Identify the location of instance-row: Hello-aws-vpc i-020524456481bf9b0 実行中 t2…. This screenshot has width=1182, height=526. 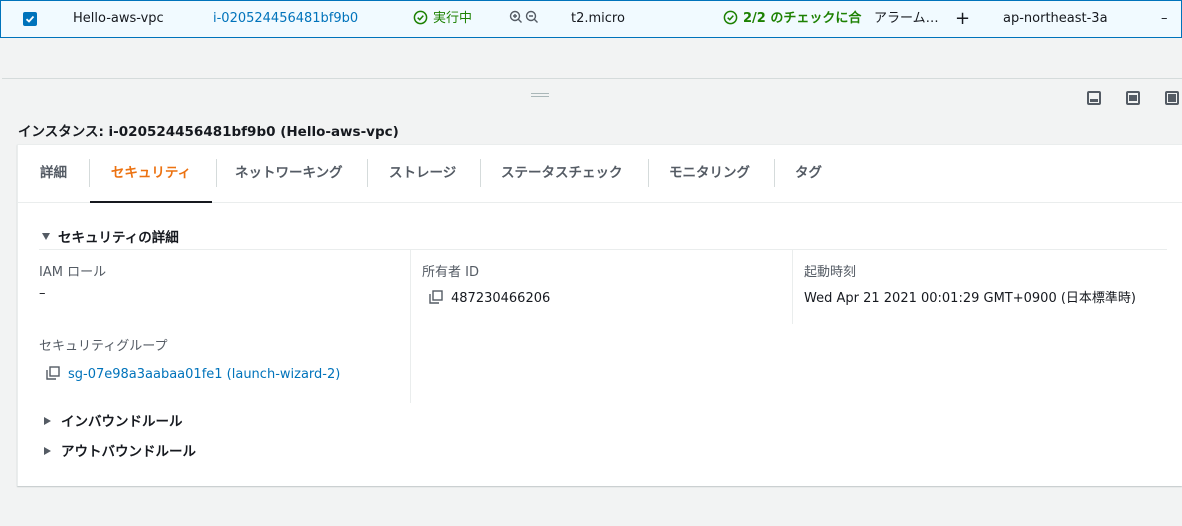
(591, 19).